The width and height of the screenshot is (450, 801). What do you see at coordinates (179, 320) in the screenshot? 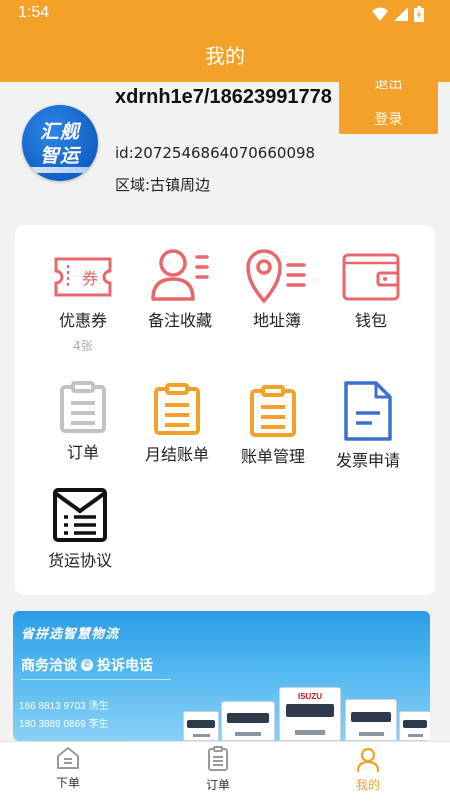
I see `favorites-label: 备注收藏` at bounding box center [179, 320].